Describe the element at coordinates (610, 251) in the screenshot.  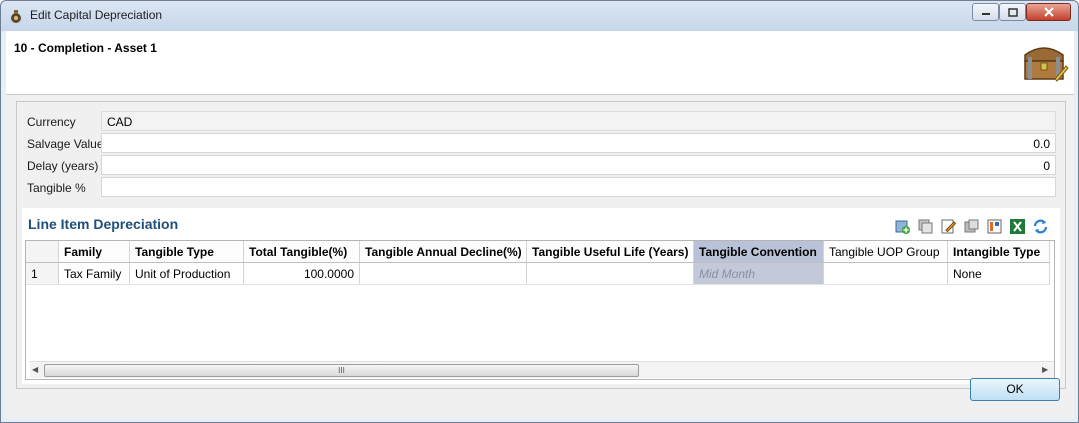
I see `column-header-tangible-useful-life: Tangible Useful Life (Years)` at that location.